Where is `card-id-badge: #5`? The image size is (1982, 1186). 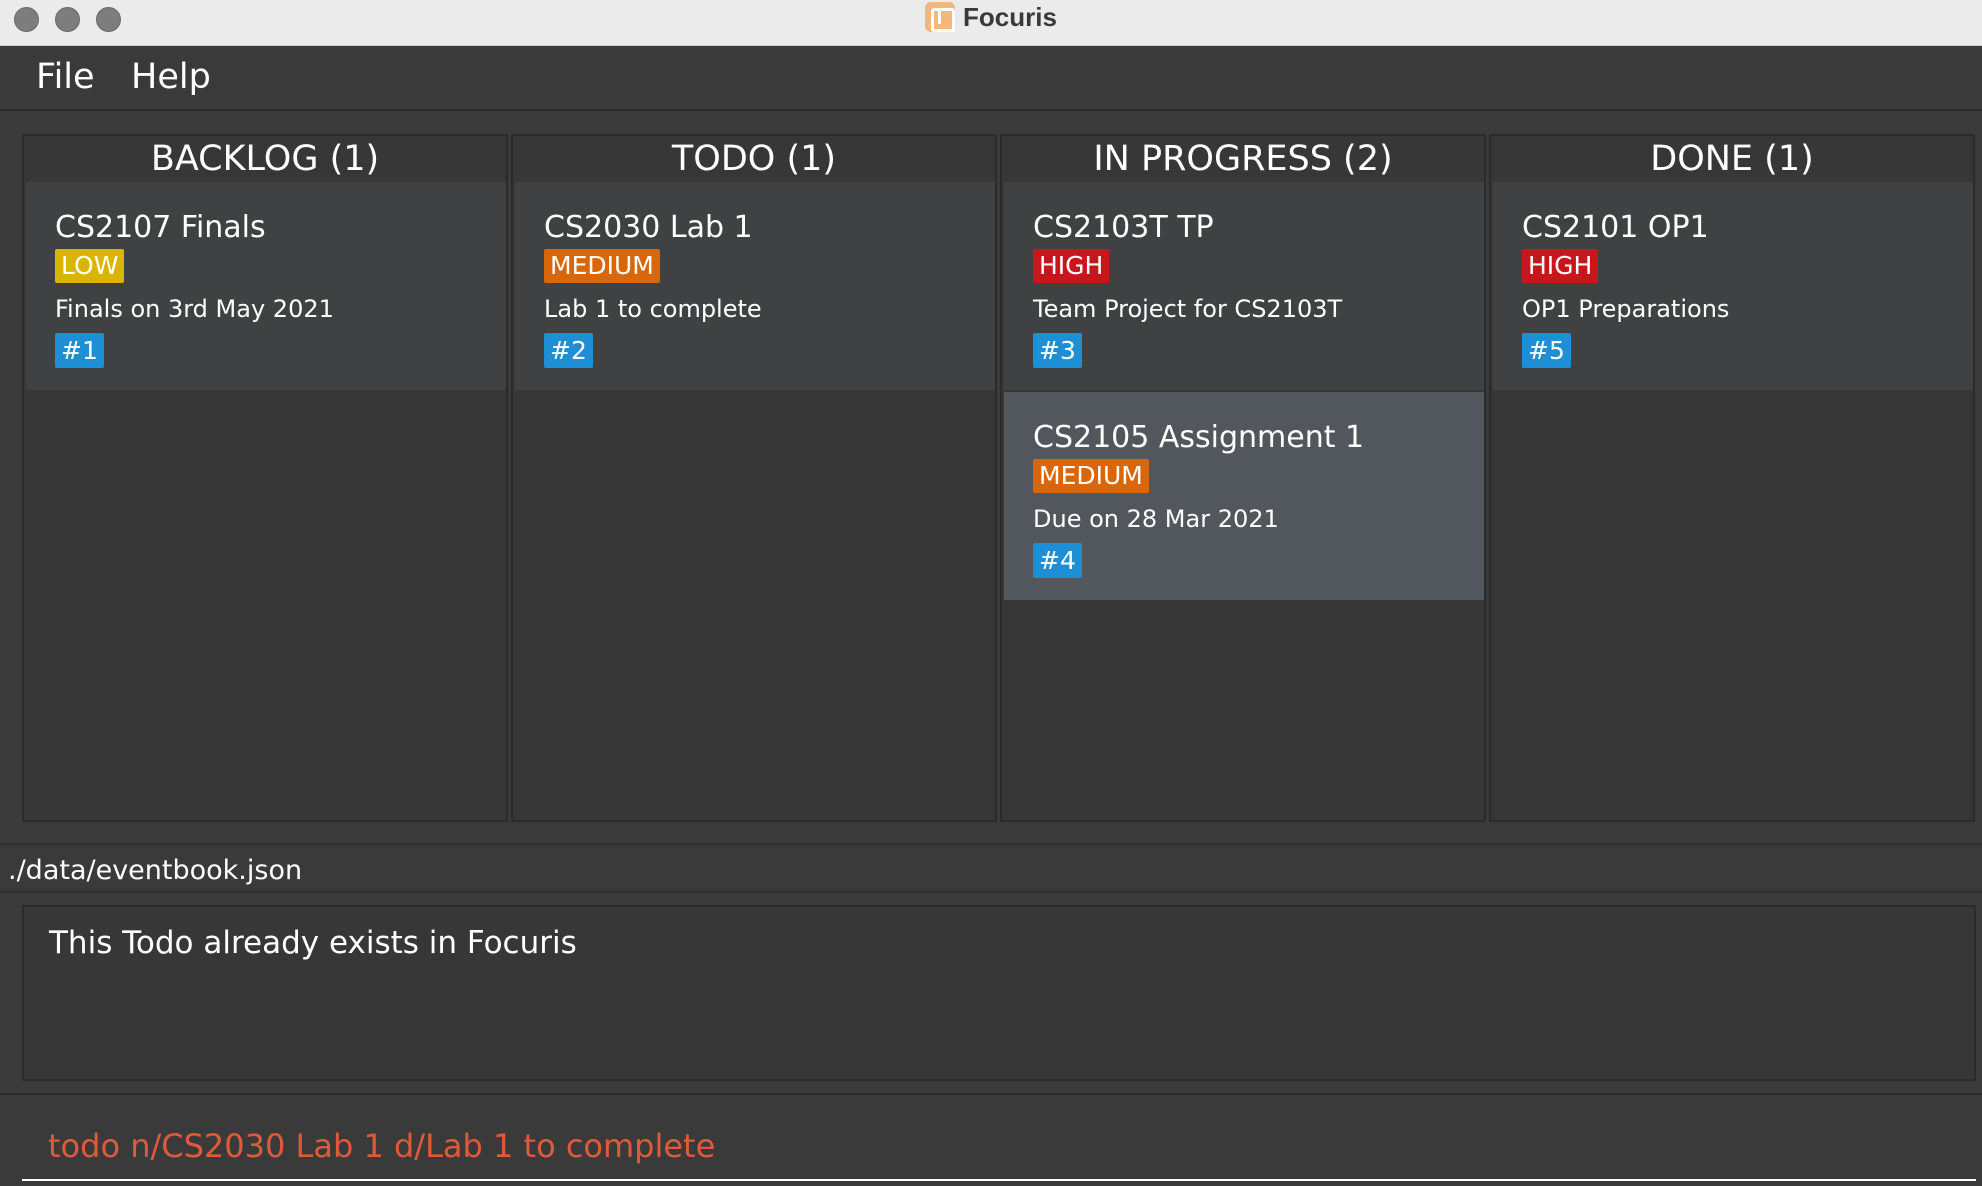 card-id-badge: #5 is located at coordinates (1546, 350).